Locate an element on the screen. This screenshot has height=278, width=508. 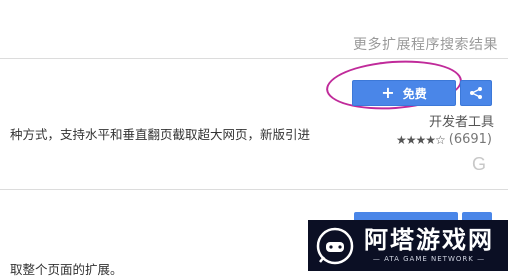
rating: ★★★★☆ (6691) is located at coordinates (444, 139).